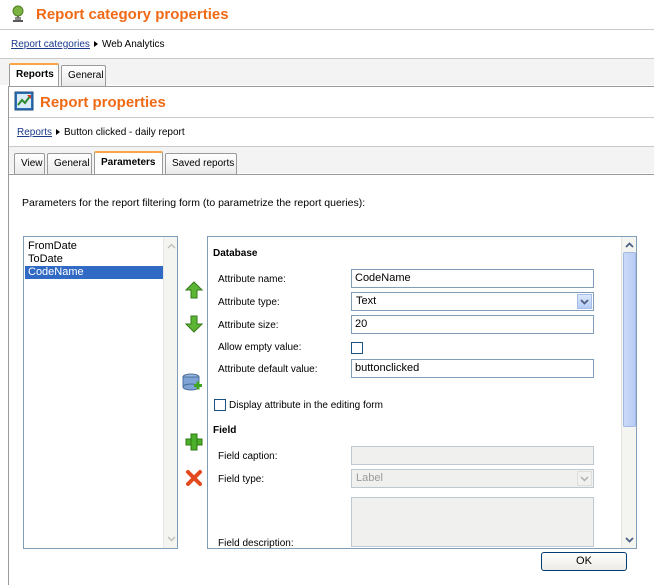 This screenshot has height=585, width=654. Describe the element at coordinates (260, 347) in the screenshot. I see `allow-empty-label: Allow empty value:` at that location.